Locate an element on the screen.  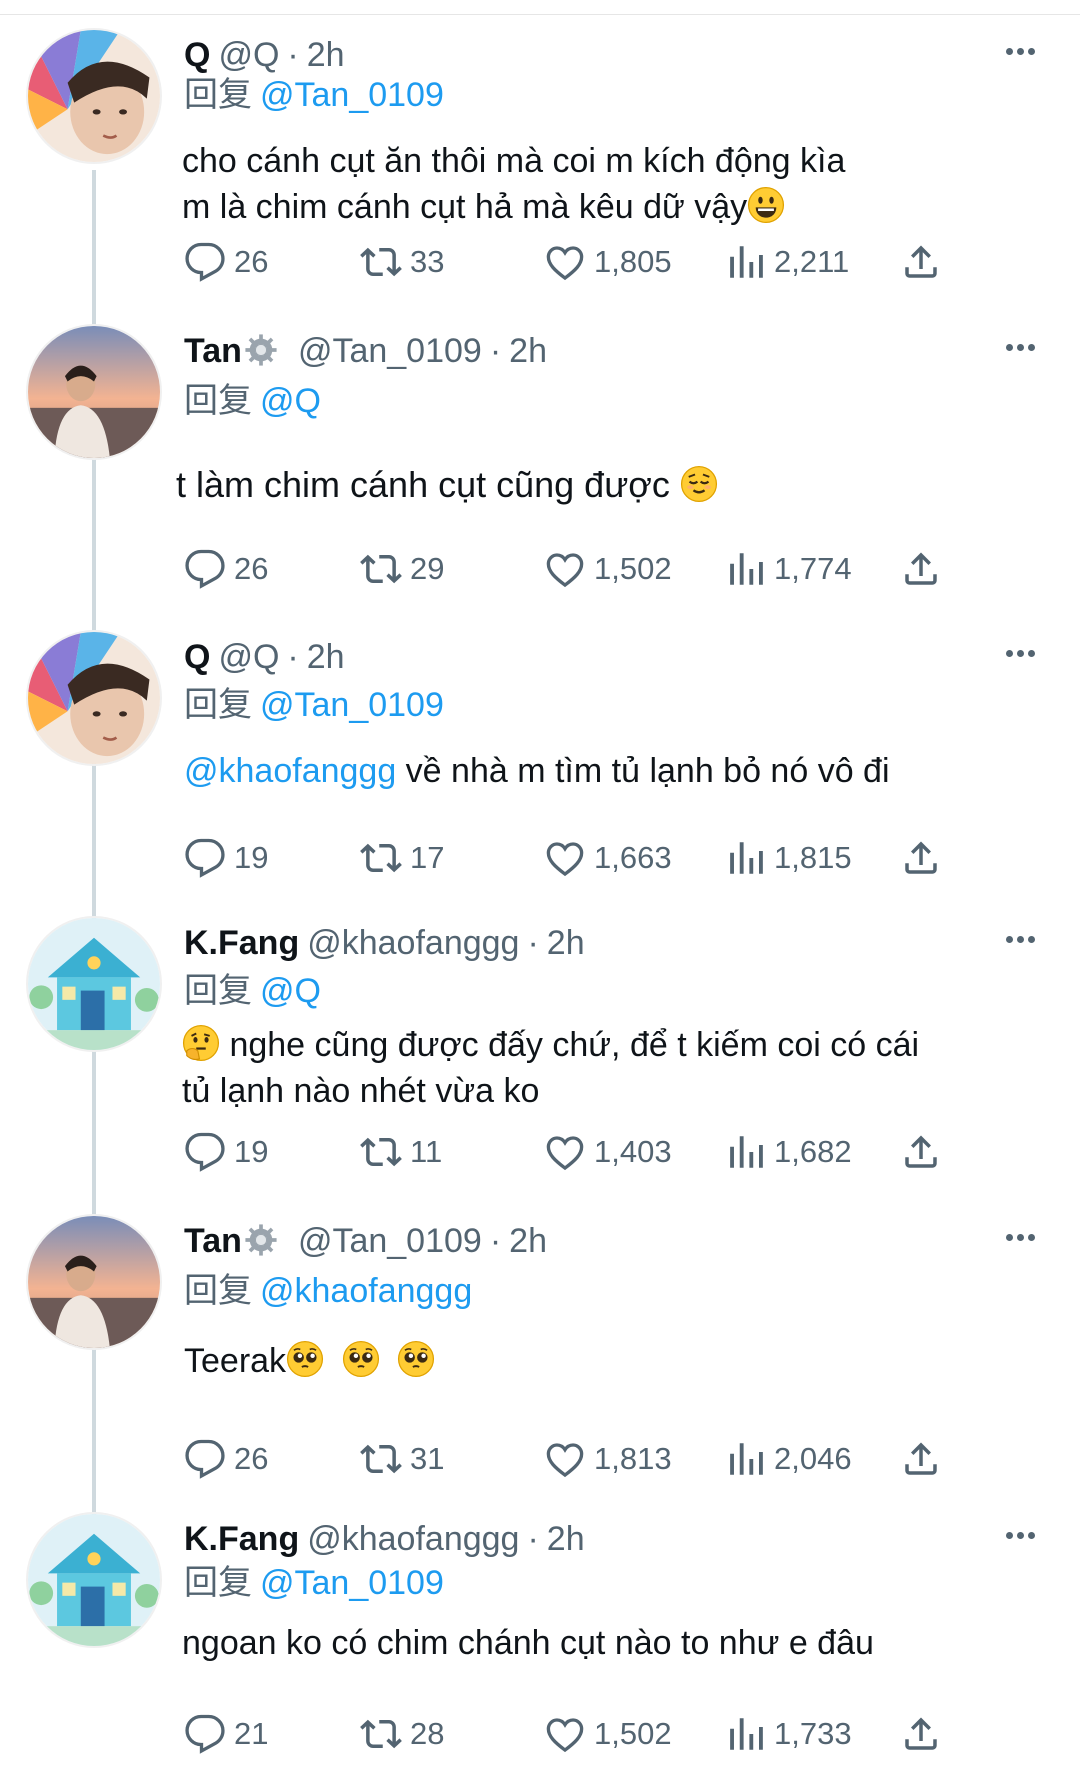
reply-prefix: 回复 is located at coordinates (218, 95).